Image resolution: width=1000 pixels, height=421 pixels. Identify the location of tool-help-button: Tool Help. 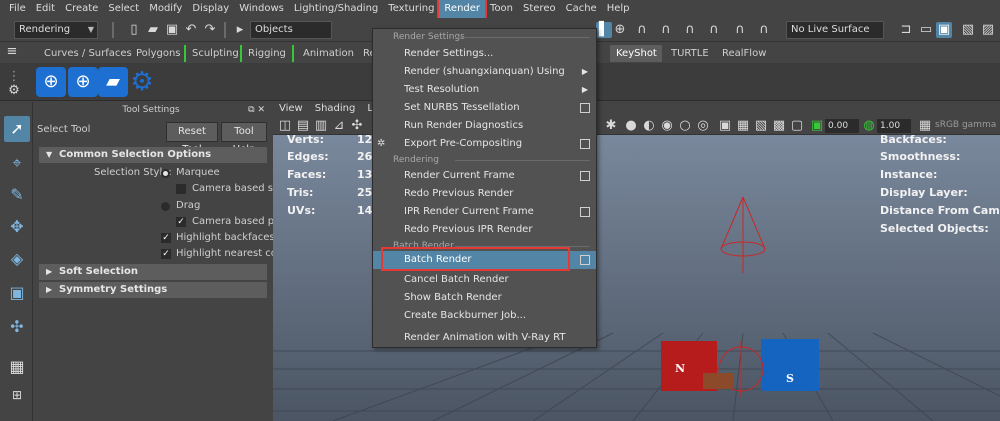
(244, 138).